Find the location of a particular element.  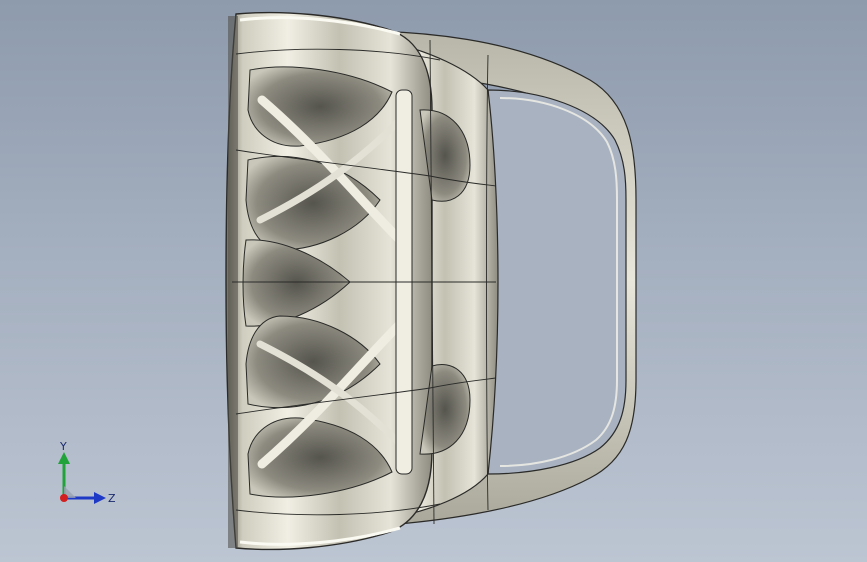

y-axis-label: Y is located at coordinates (63, 446).